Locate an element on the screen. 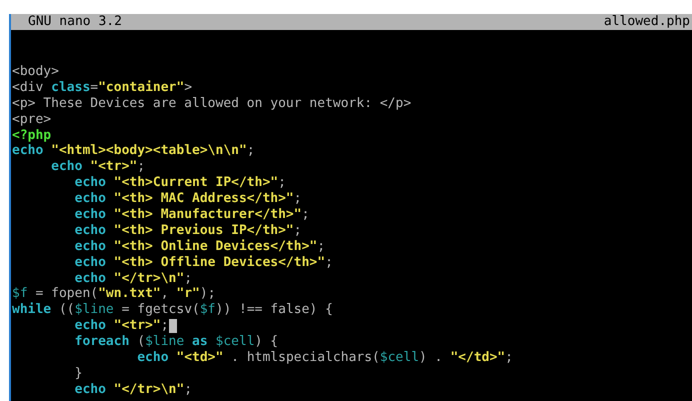 This screenshot has width=692, height=401. code-line: echo "<th> Offline Devices</th>"; is located at coordinates (203, 262).